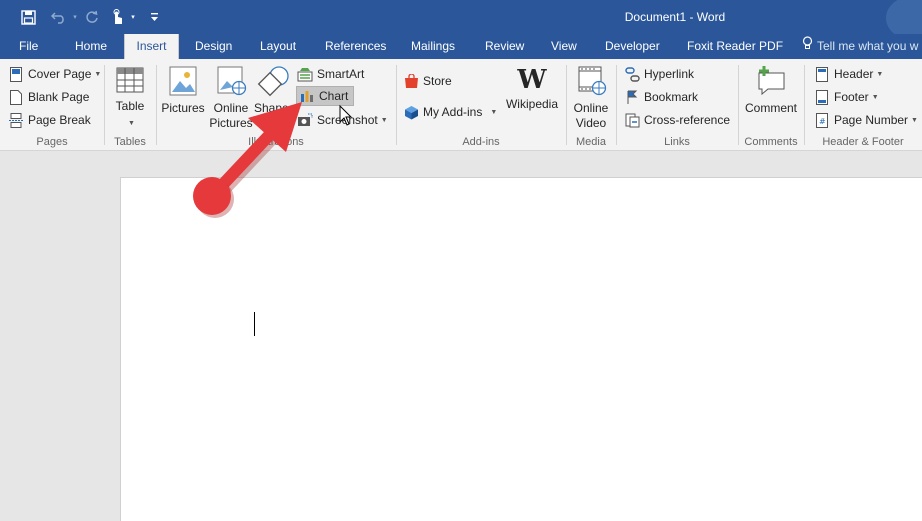 Image resolution: width=922 pixels, height=521 pixels. What do you see at coordinates (60, 74) in the screenshot?
I see `cover-page-label: Cover Page` at bounding box center [60, 74].